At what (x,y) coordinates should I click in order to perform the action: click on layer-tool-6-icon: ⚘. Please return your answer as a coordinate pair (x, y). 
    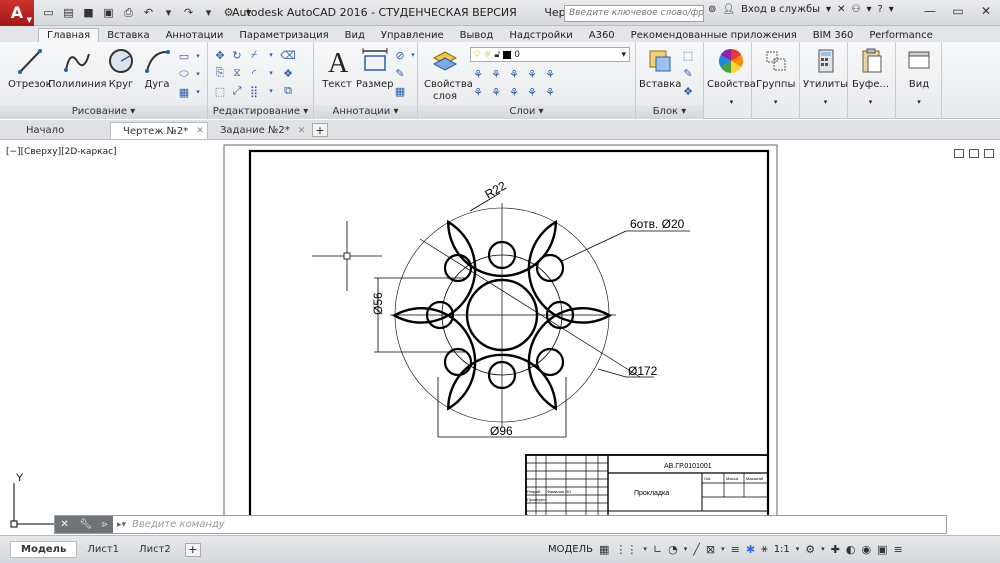
    Looking at the image, I should click on (478, 92).